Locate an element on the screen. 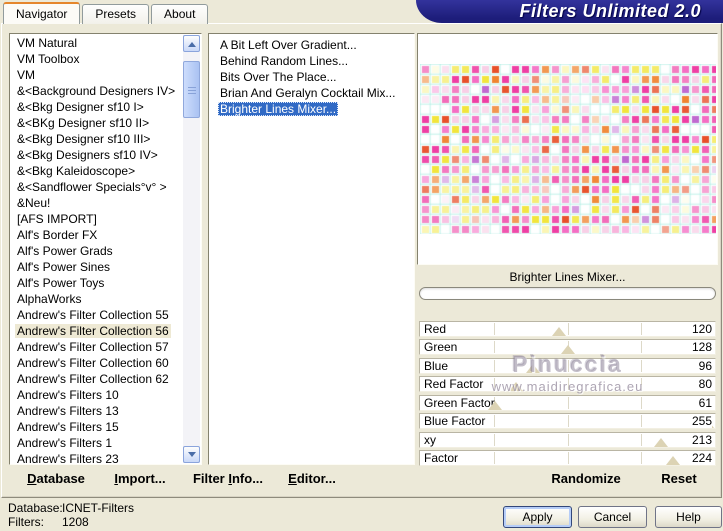  category-item: Andrew's Filters 23 is located at coordinates (97, 457).